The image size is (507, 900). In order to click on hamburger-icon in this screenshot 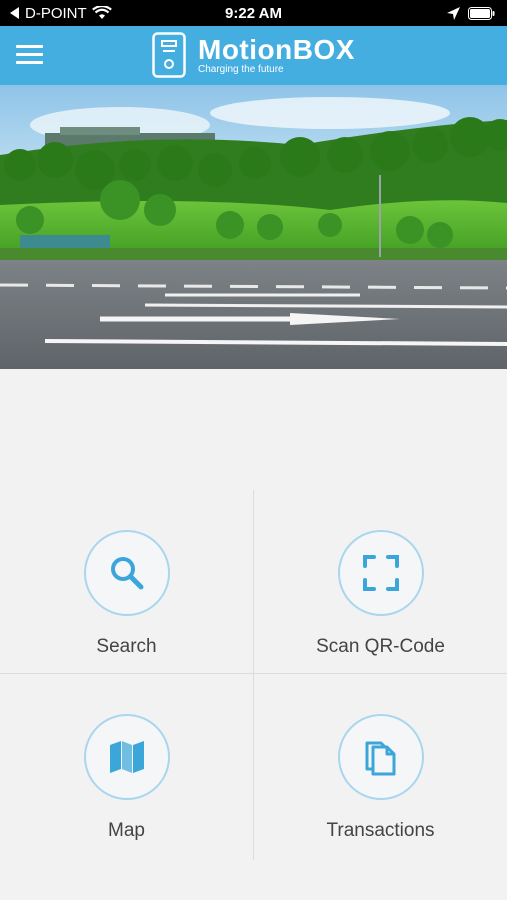, I will do `click(29, 46)`.